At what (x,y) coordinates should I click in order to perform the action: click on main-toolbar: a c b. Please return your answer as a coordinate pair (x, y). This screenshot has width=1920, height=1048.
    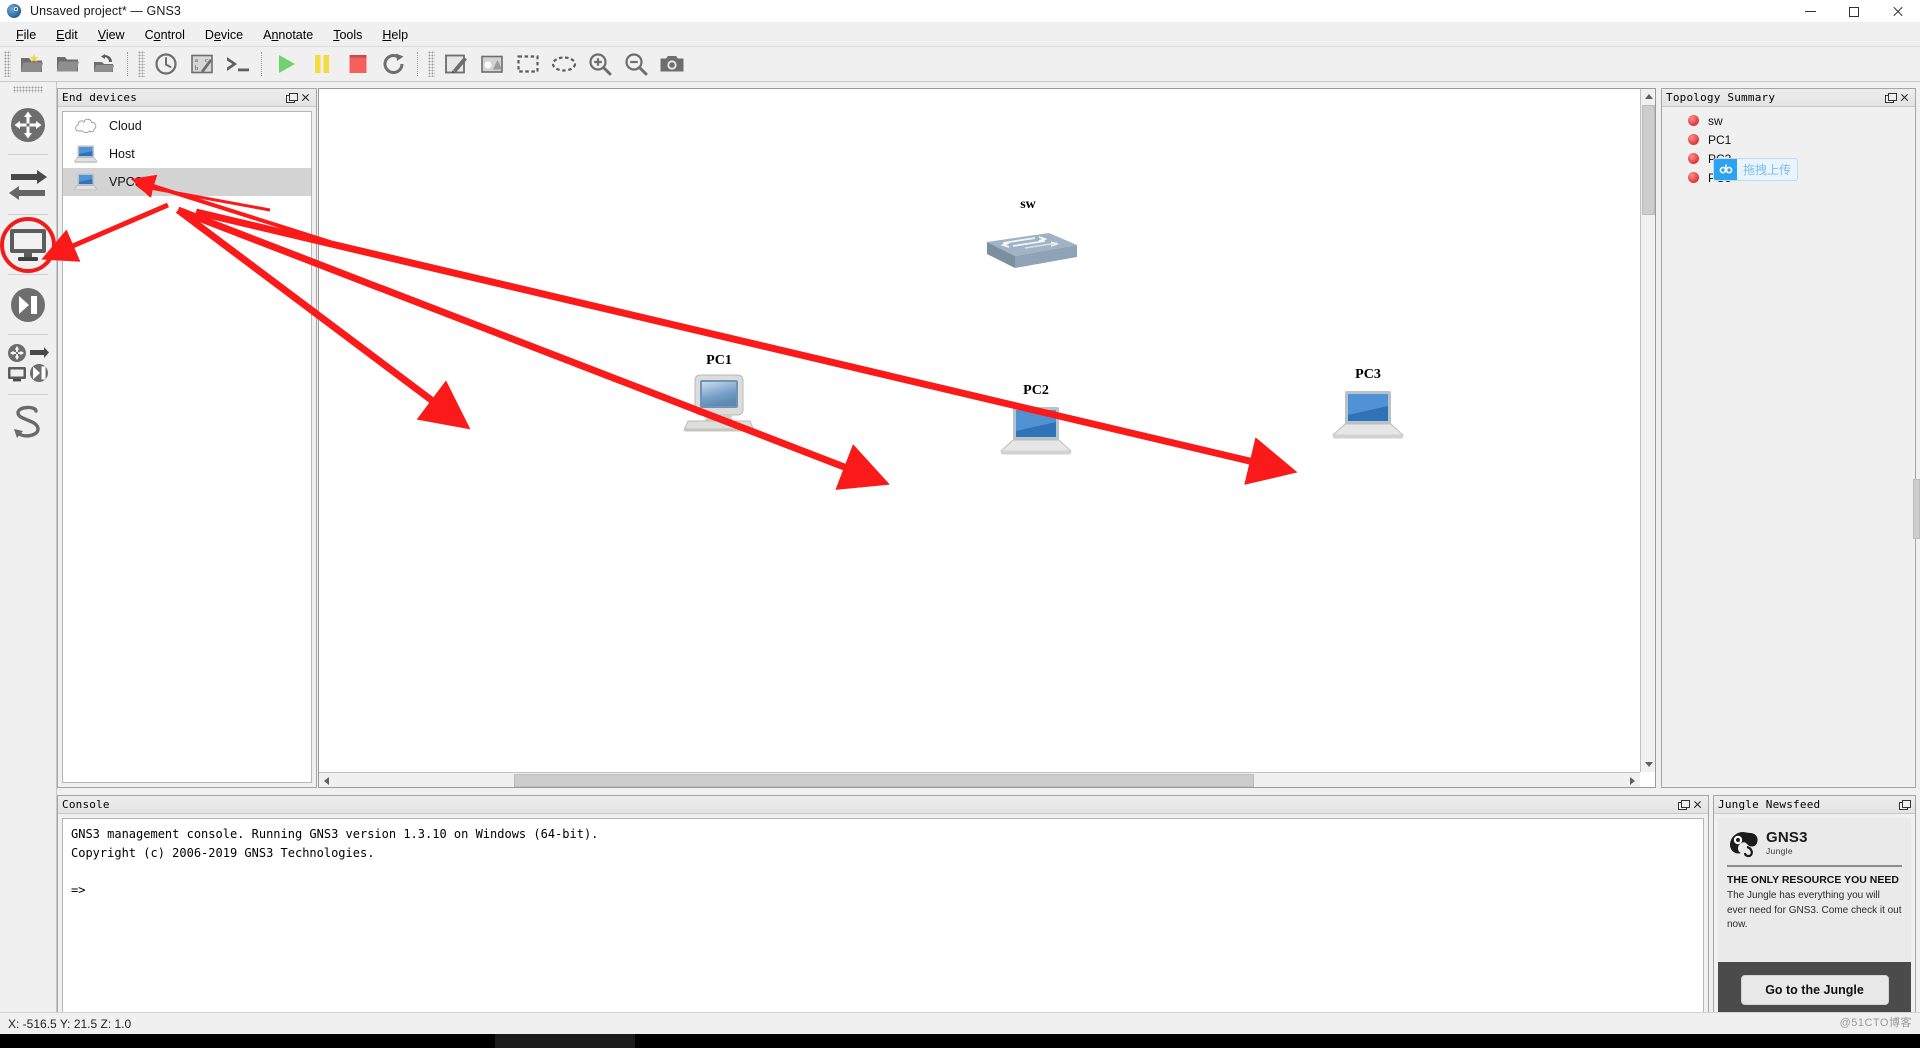
    Looking at the image, I should click on (960, 64).